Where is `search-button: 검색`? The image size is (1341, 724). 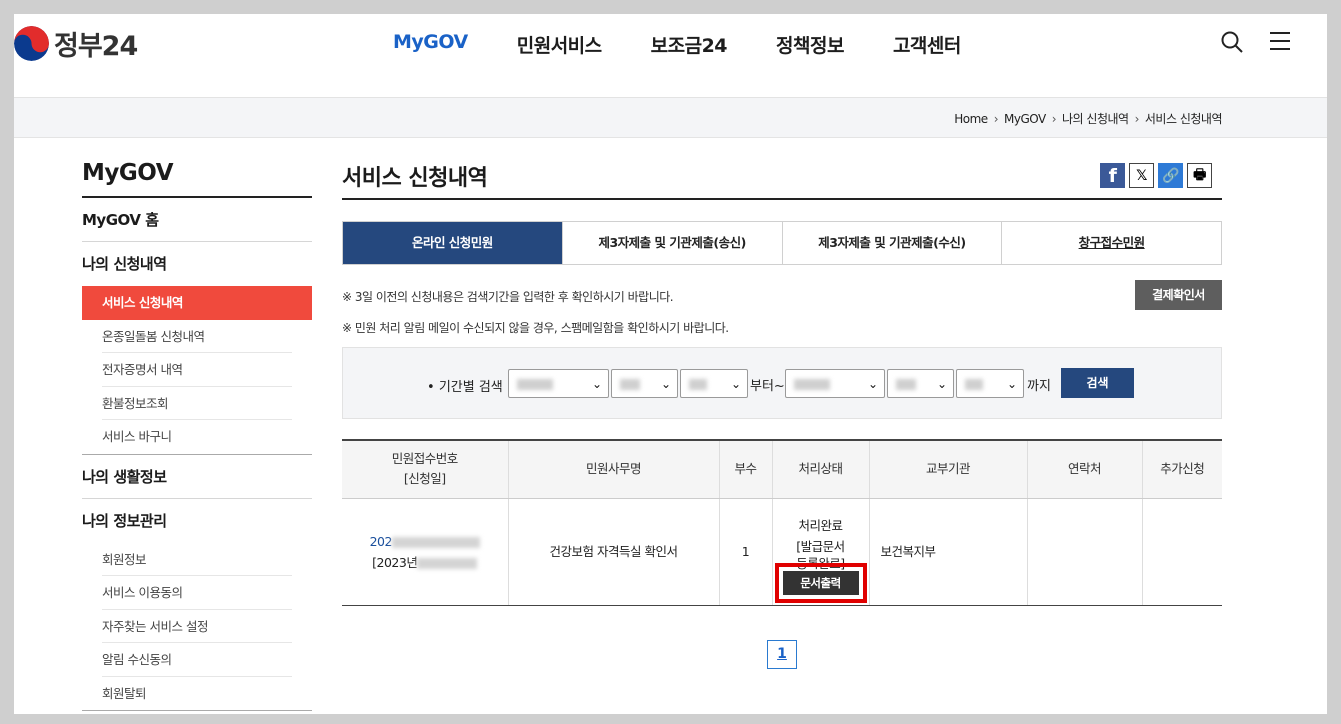
search-button: 검색 is located at coordinates (1097, 383).